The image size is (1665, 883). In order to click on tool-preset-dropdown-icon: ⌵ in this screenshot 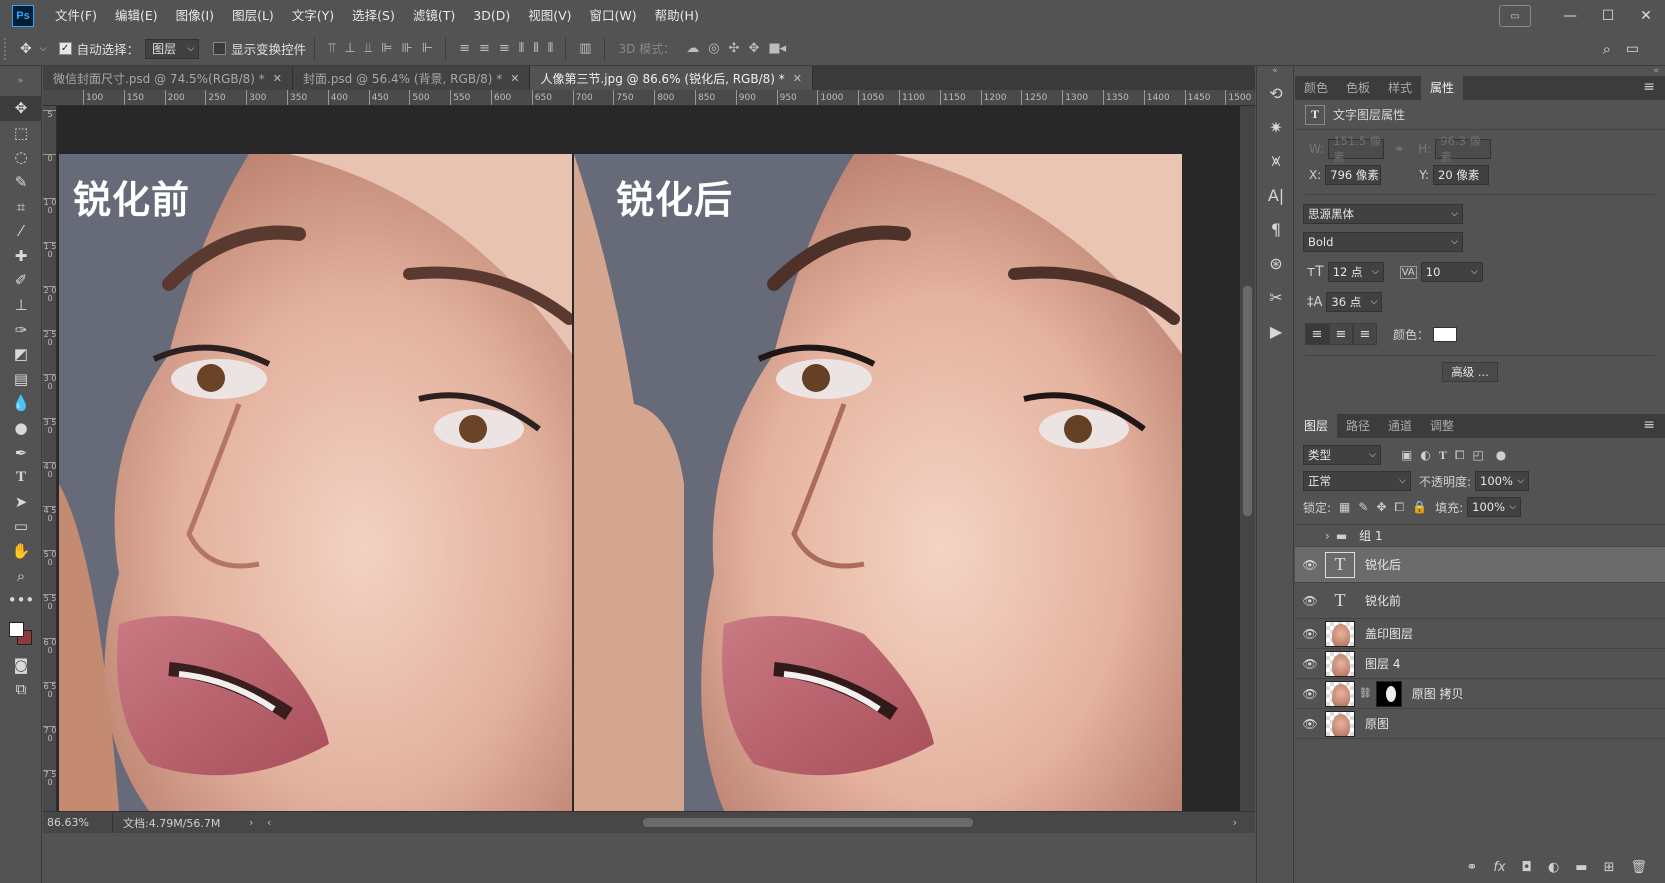, I will do `click(43, 49)`.